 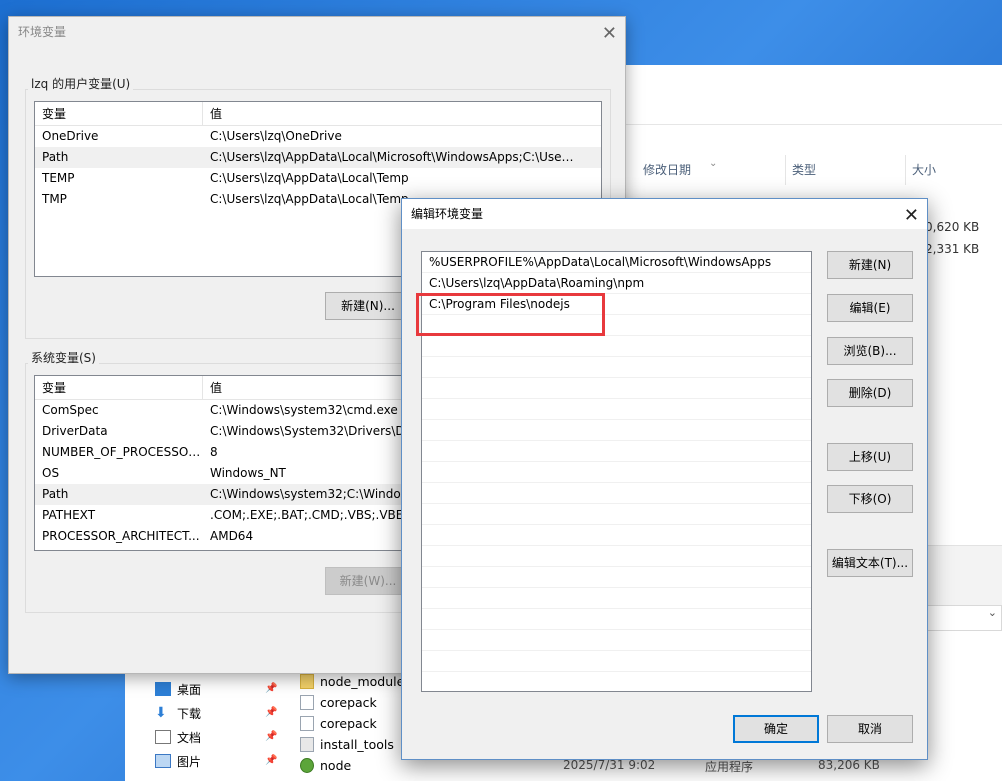 I want to click on column-label-type: 类型, so click(x=804, y=170).